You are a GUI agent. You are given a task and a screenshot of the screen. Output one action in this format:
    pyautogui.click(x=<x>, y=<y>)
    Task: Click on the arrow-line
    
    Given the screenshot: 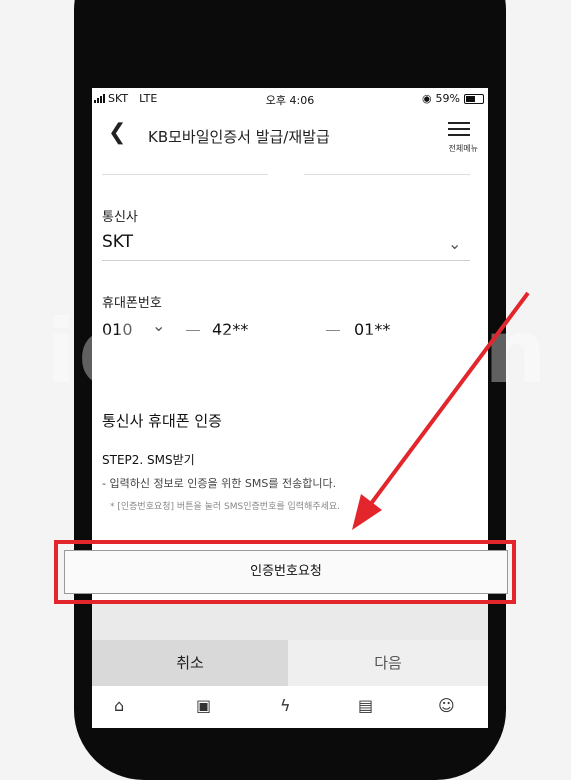 What is the action you would take?
    pyautogui.click(x=449, y=399)
    